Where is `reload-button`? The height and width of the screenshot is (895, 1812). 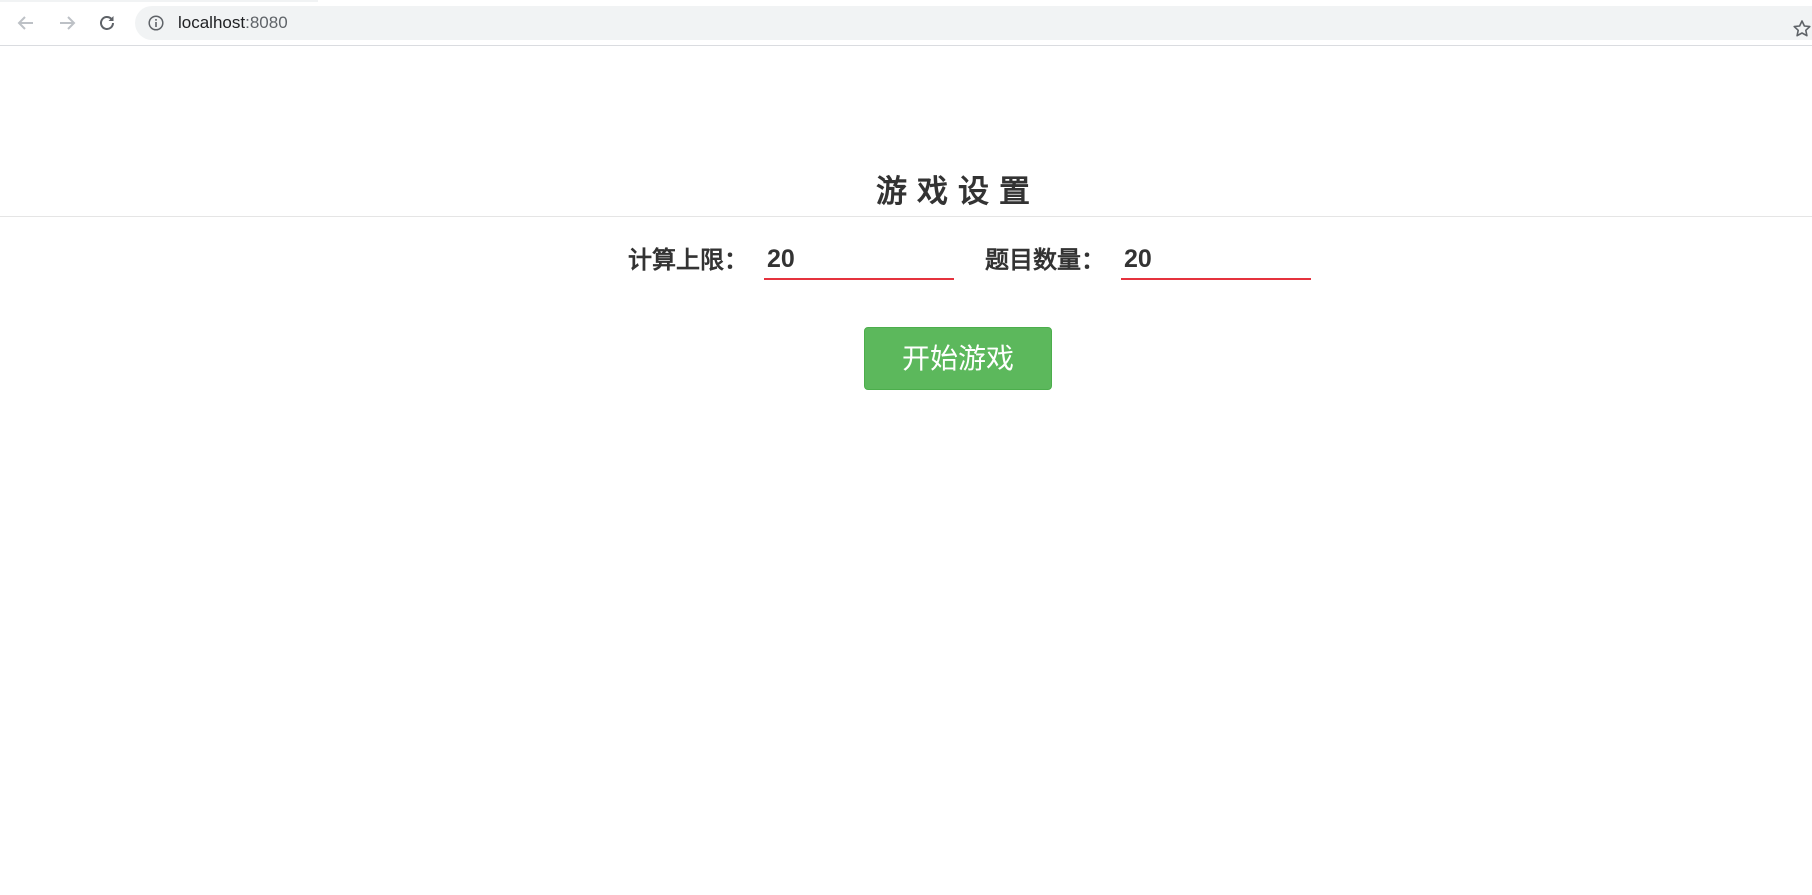
reload-button is located at coordinates (107, 23).